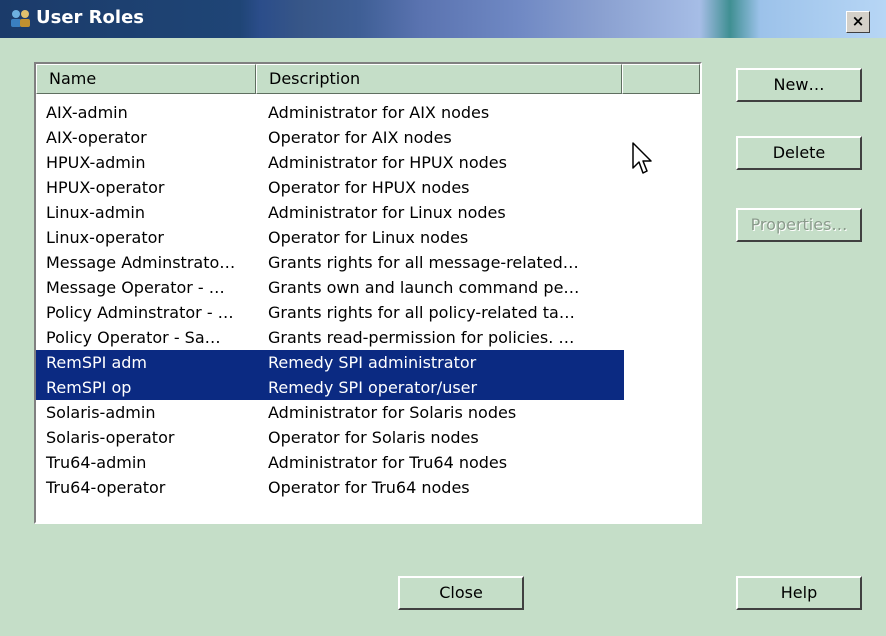 The height and width of the screenshot is (636, 886). I want to click on role-description: Operator for Tru64 nodes, so click(369, 487).